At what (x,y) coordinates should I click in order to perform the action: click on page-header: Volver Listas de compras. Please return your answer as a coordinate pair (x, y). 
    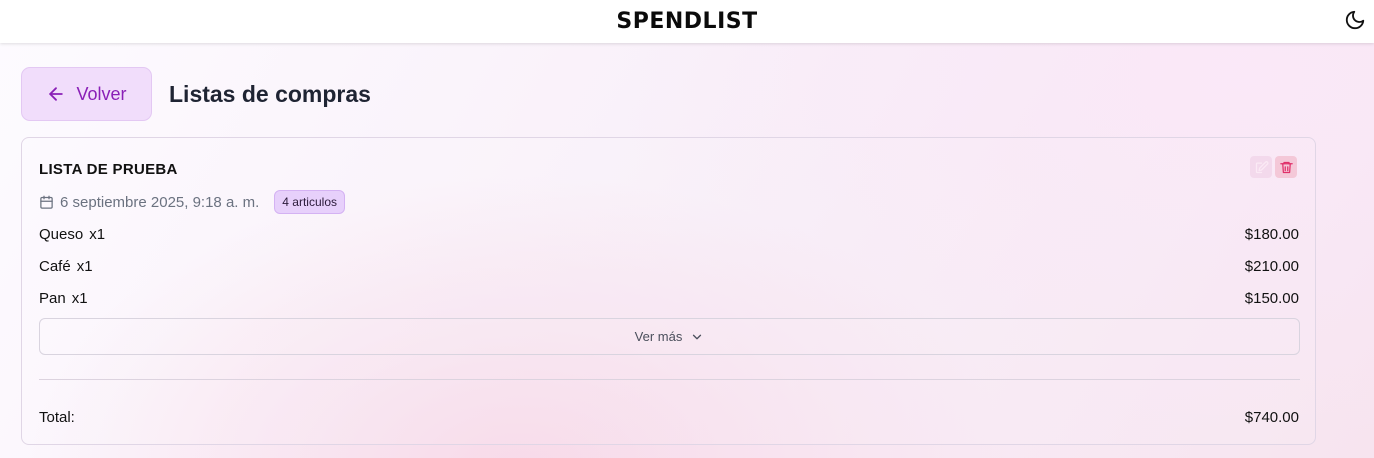
    Looking at the image, I should click on (196, 94).